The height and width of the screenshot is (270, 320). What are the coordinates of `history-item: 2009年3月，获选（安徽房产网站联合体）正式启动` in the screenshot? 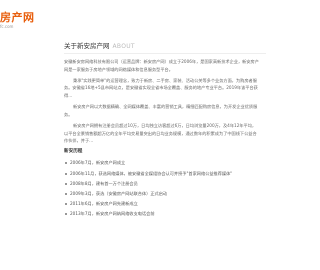 It's located at (162, 194).